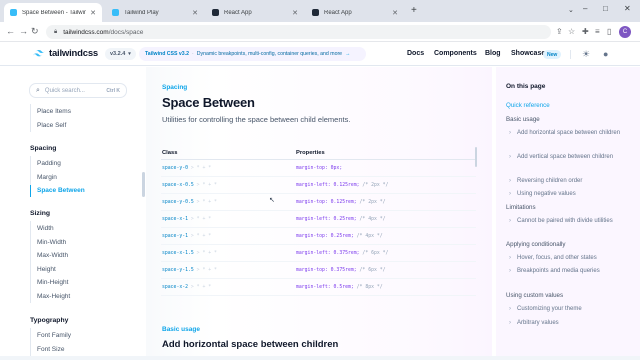 This screenshot has height=360, width=640. Describe the element at coordinates (493, 53) in the screenshot. I see `nav-blog: Blog` at that location.